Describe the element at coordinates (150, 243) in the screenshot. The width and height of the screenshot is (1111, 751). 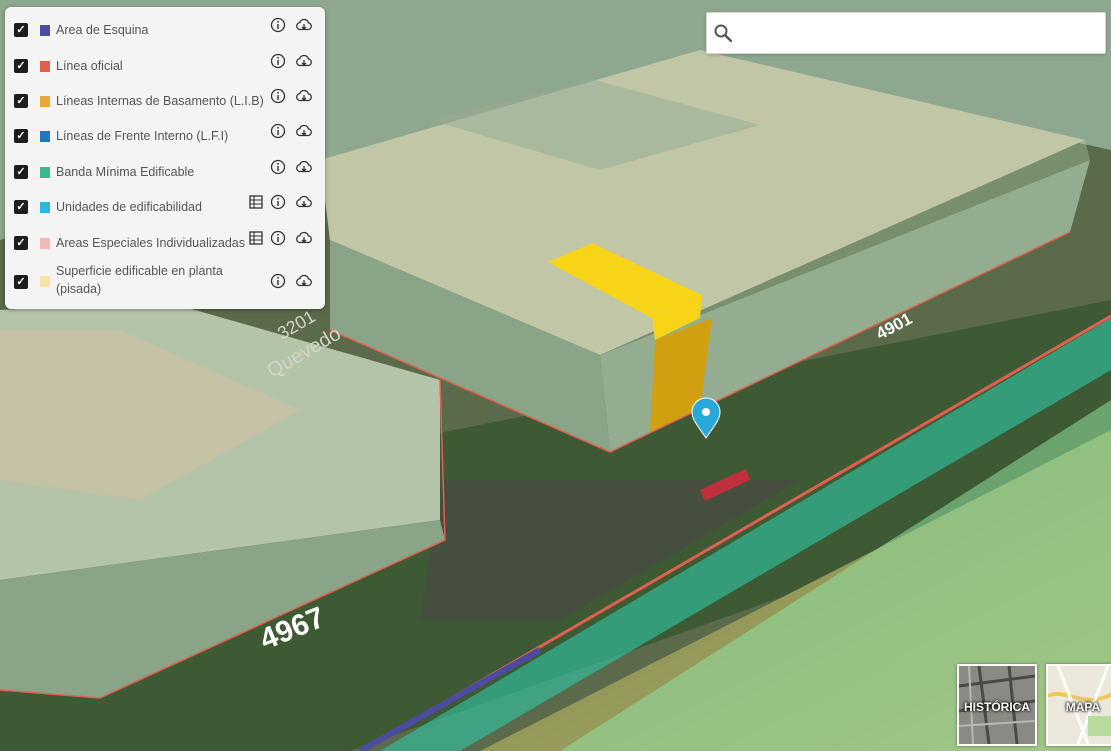
I see `layer-label: Areas Especiales Individualizadas` at that location.